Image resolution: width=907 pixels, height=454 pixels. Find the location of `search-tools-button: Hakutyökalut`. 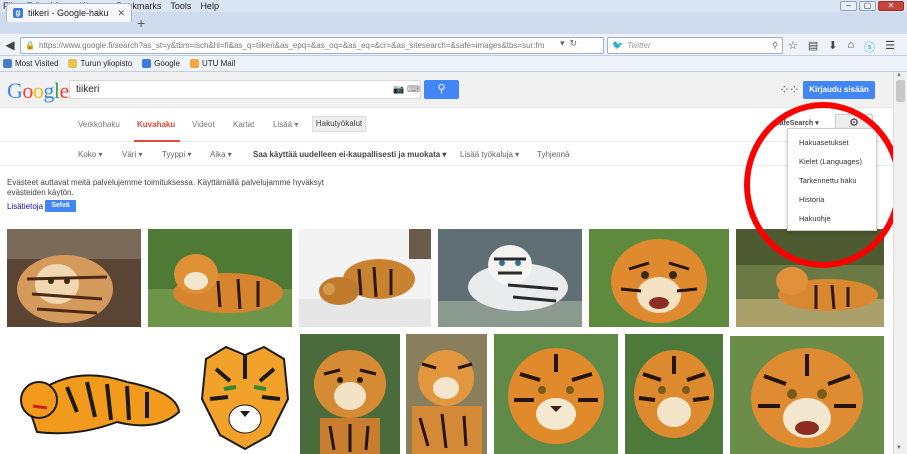

search-tools-button: Hakutyökalut is located at coordinates (339, 124).